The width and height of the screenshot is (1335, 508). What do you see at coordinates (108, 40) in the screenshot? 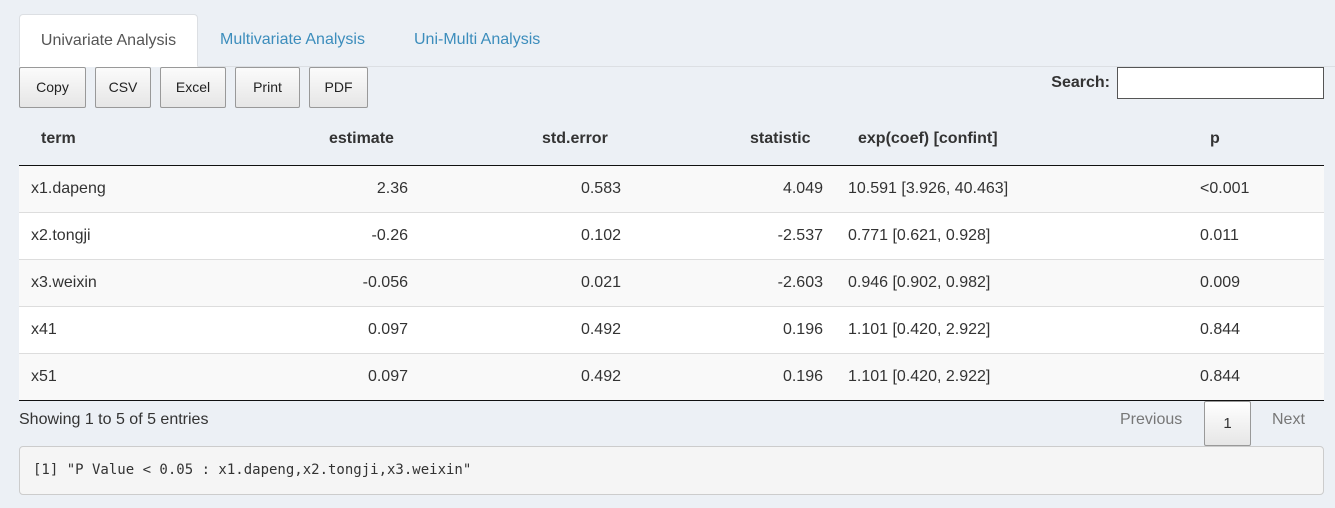
I see `tab-univariate-analysis: Univariate Analysis` at bounding box center [108, 40].